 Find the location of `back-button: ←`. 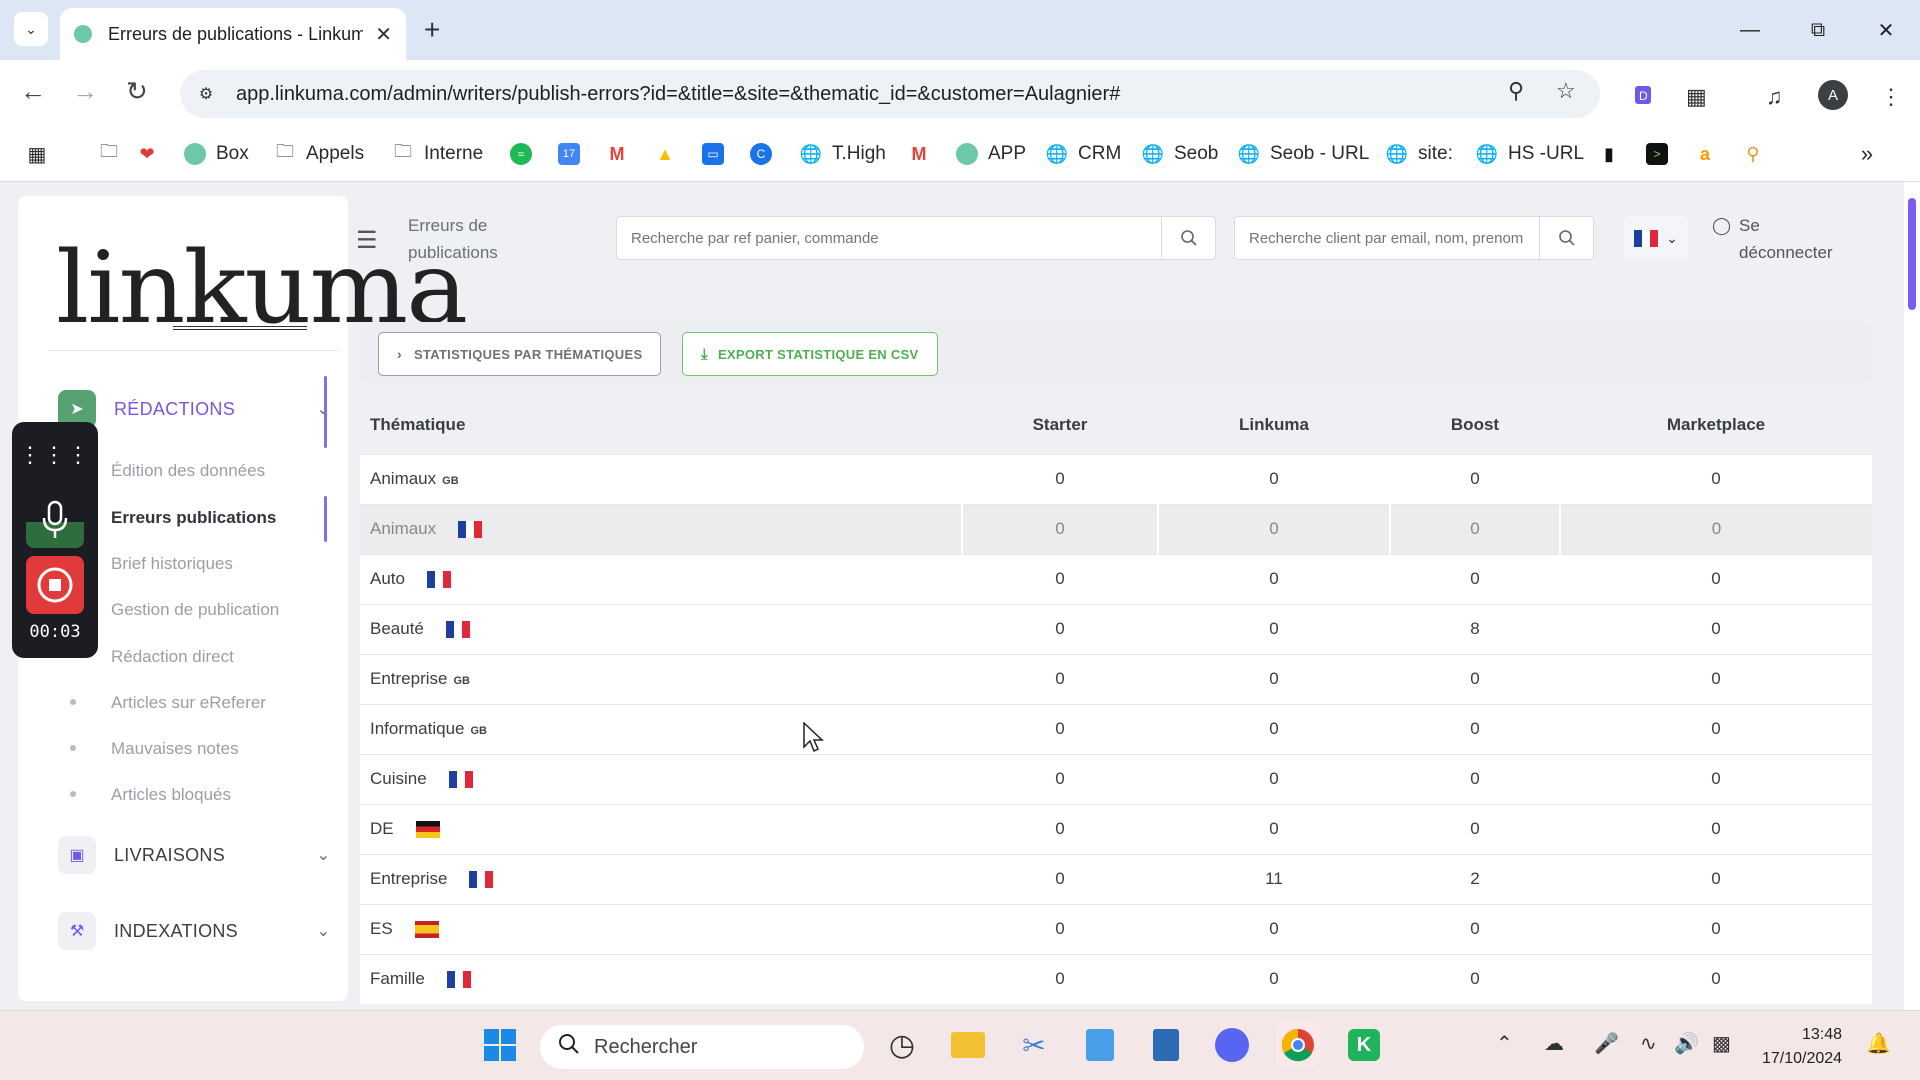

back-button: ← is located at coordinates (33, 91).